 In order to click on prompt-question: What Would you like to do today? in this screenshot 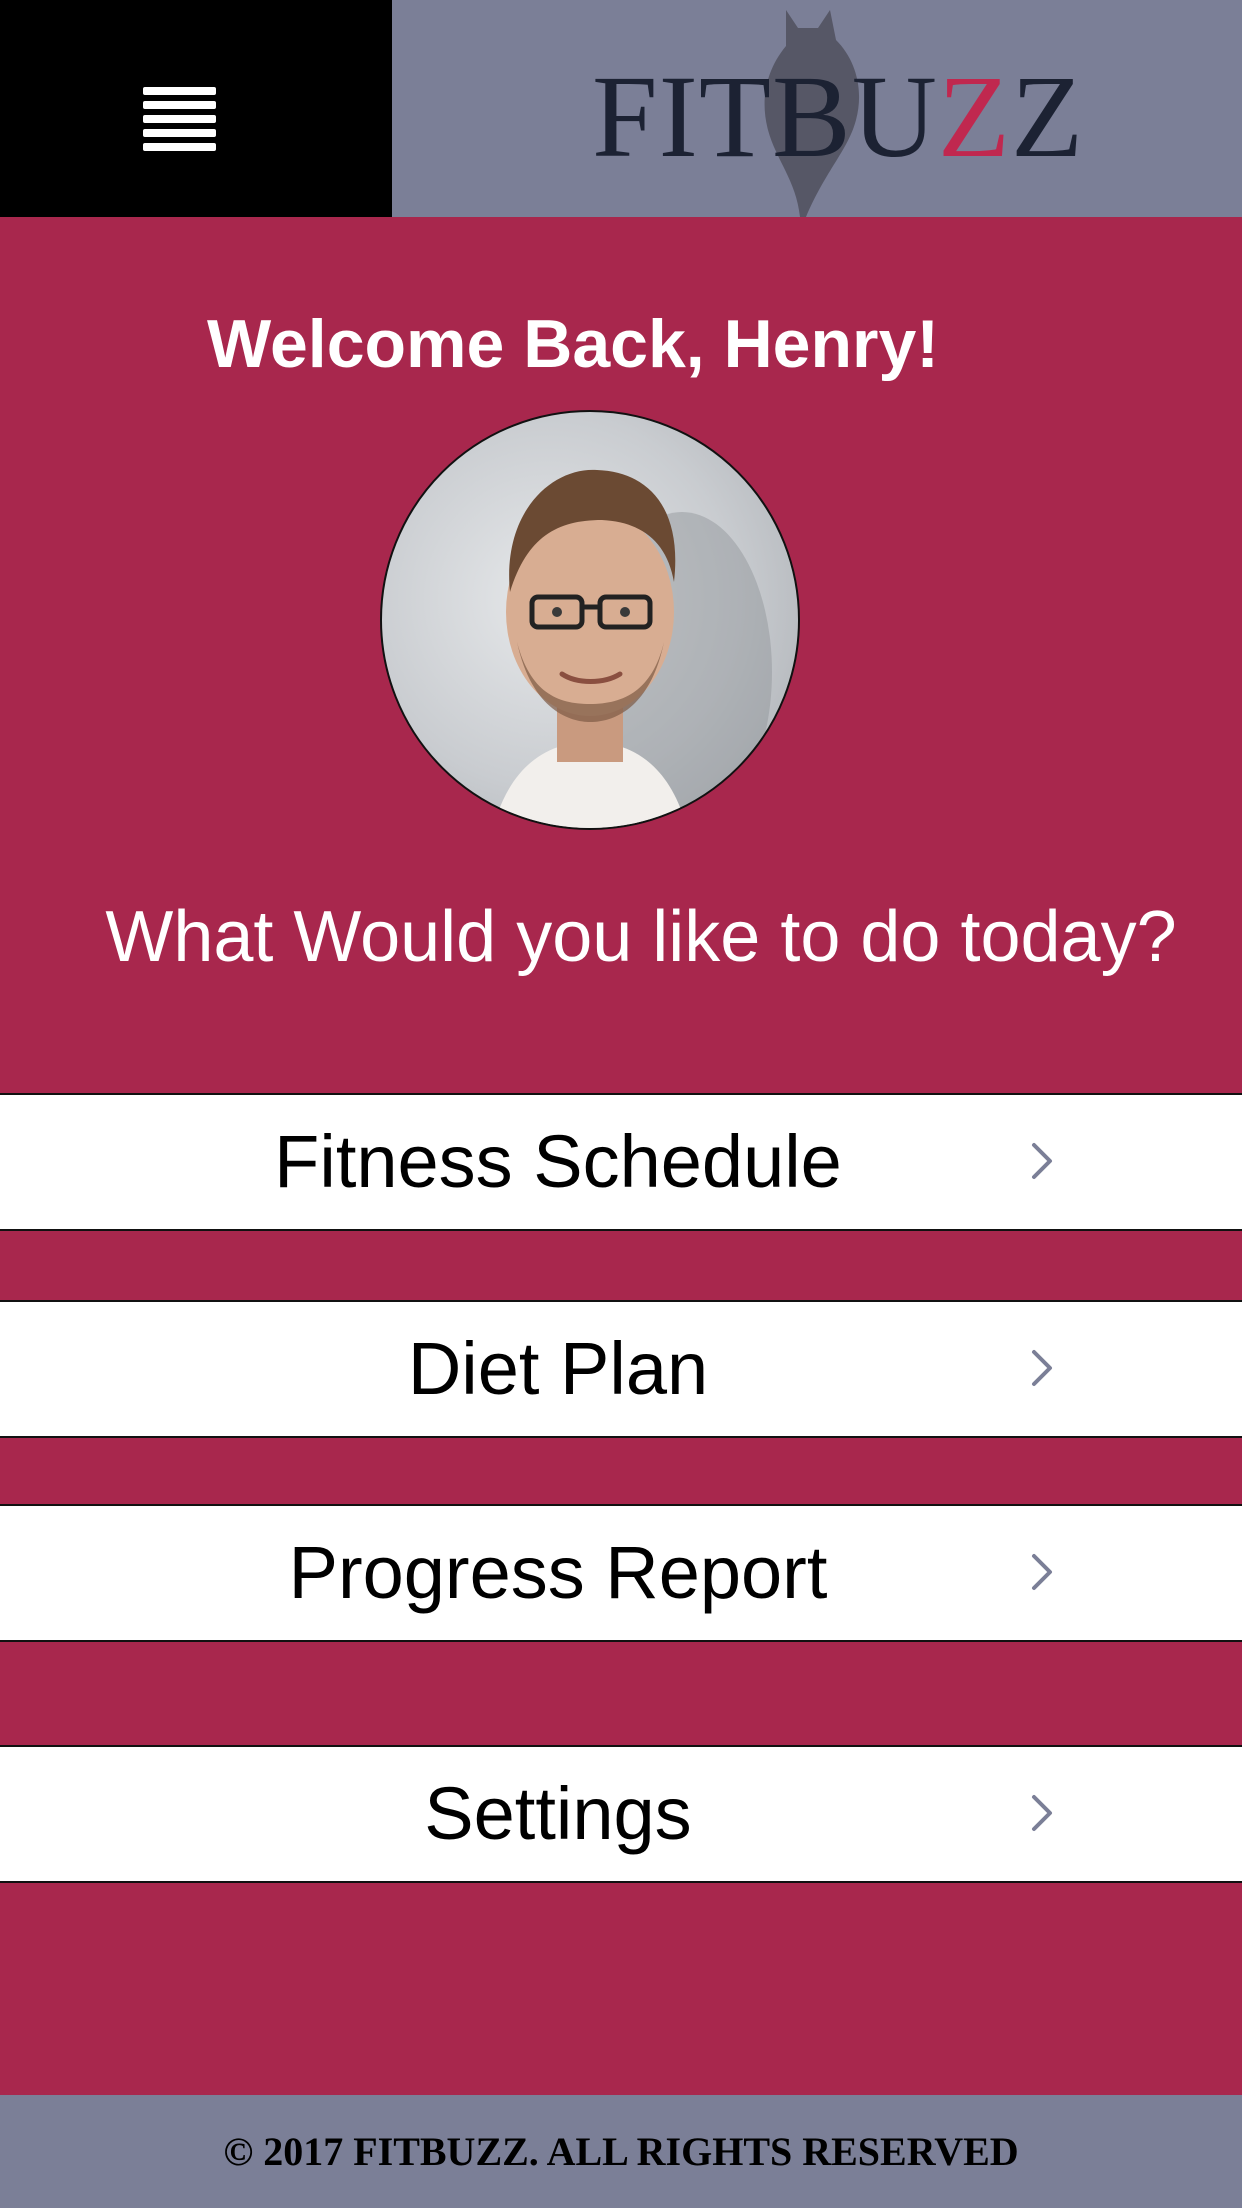, I will do `click(641, 937)`.